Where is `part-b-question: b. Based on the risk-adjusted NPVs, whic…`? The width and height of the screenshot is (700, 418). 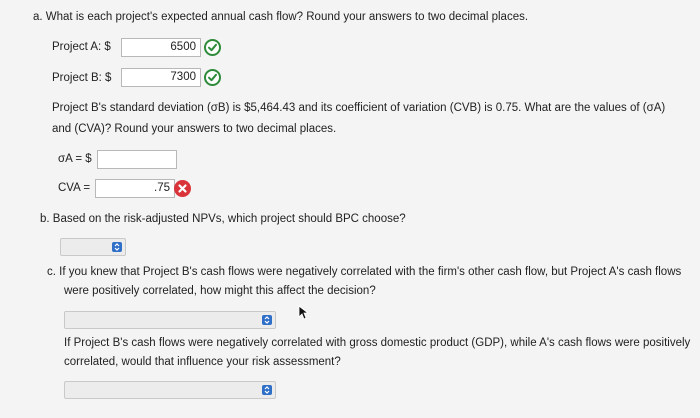
part-b-question: b. Based on the risk-adjusted NPVs, whic… is located at coordinates (223, 219).